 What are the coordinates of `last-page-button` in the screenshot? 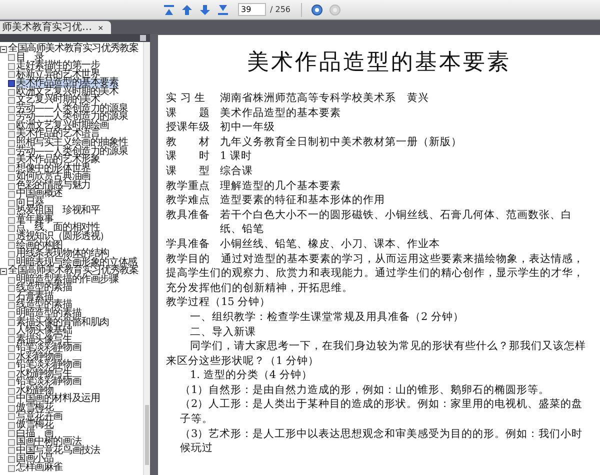 It's located at (223, 9).